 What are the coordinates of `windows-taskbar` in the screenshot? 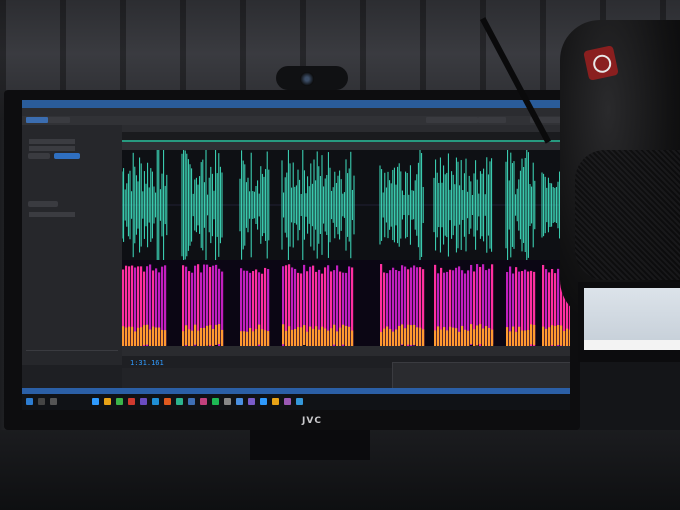 It's located at (296, 402).